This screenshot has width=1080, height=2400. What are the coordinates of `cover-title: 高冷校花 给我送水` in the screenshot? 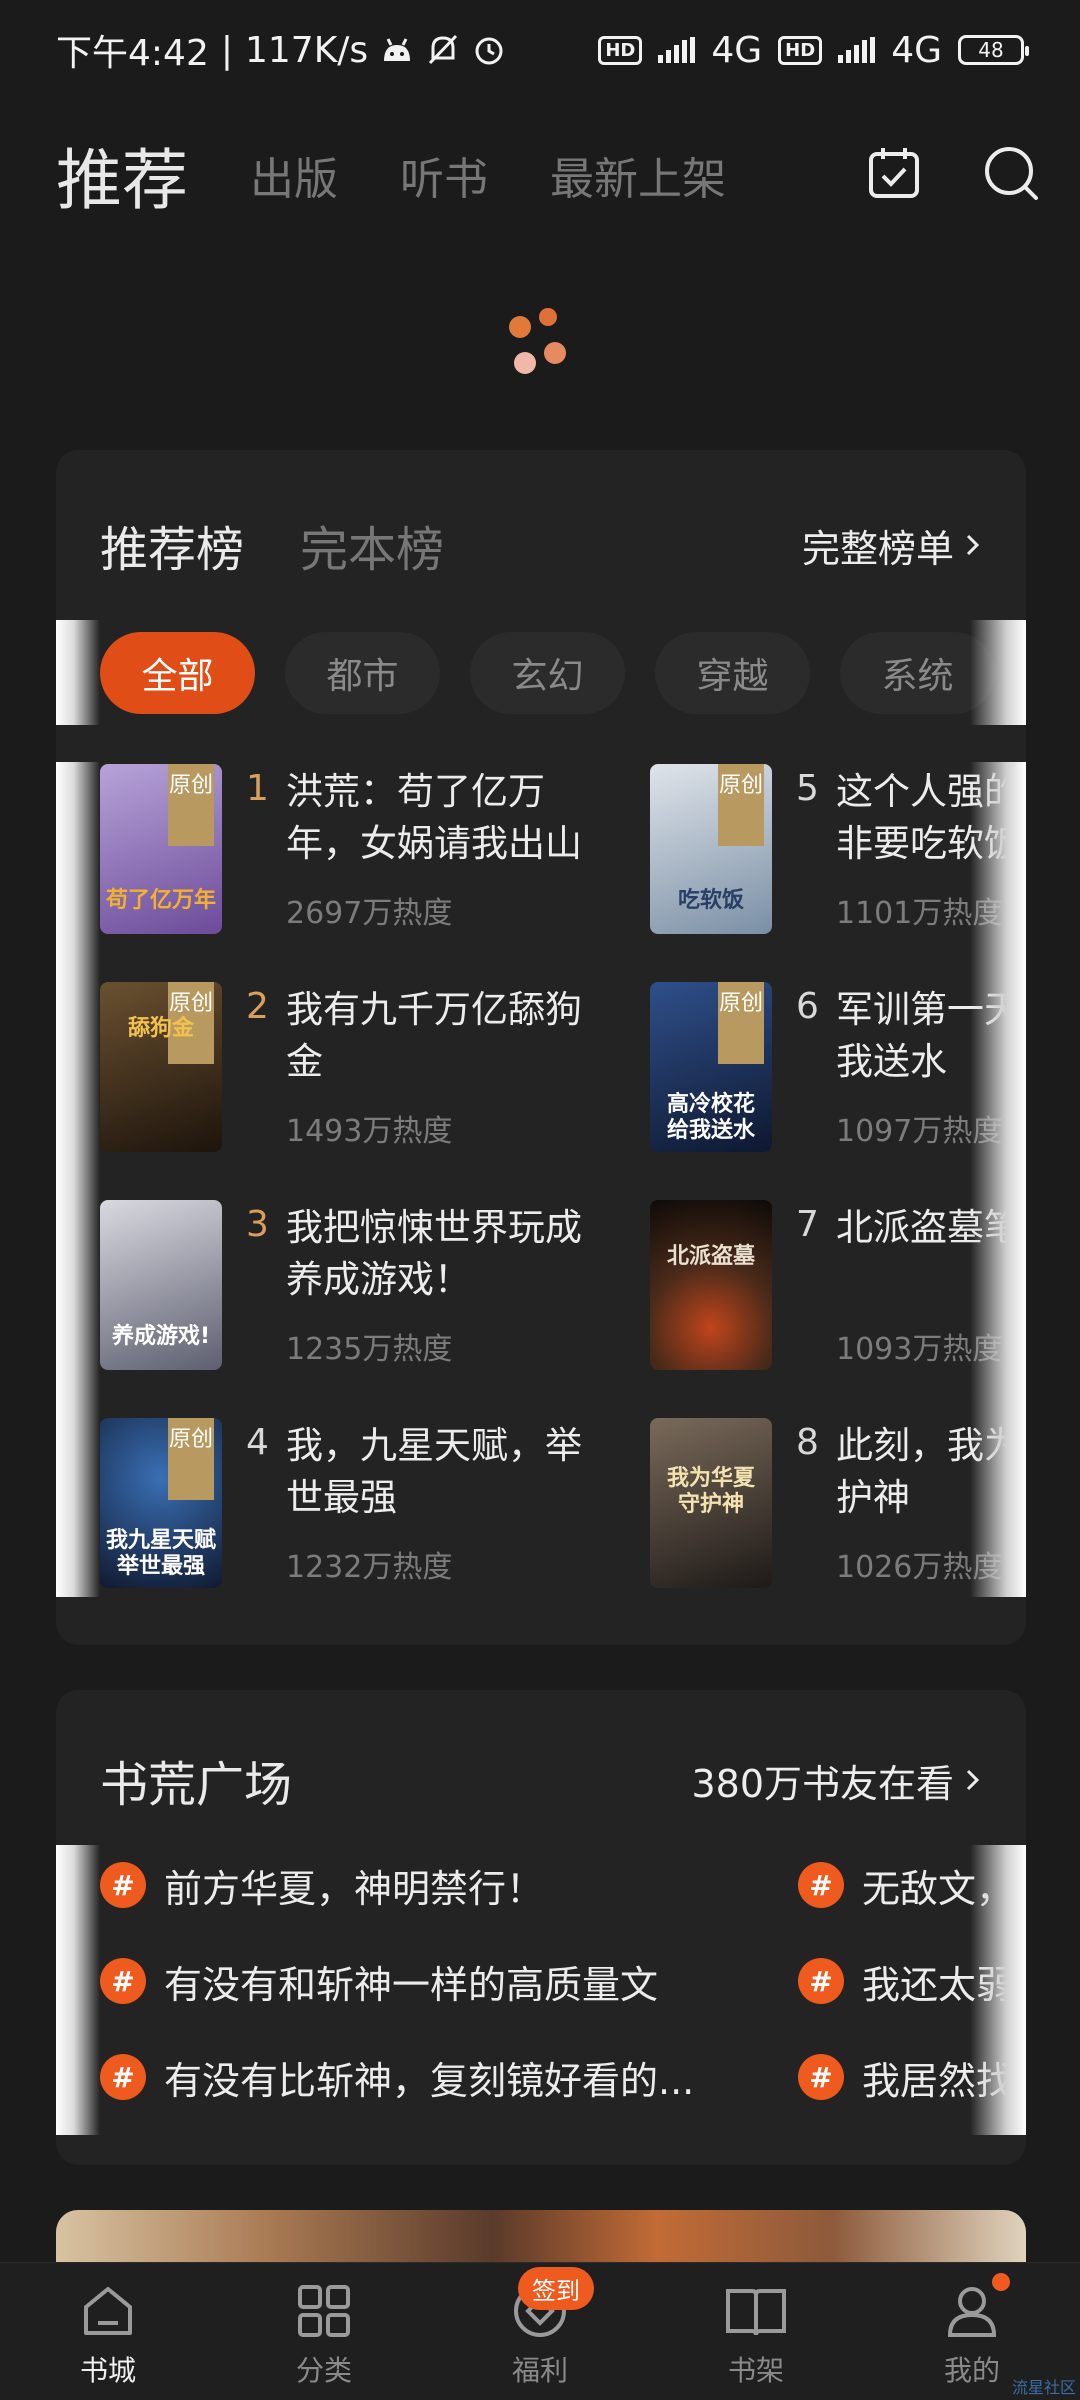 It's located at (710, 1117).